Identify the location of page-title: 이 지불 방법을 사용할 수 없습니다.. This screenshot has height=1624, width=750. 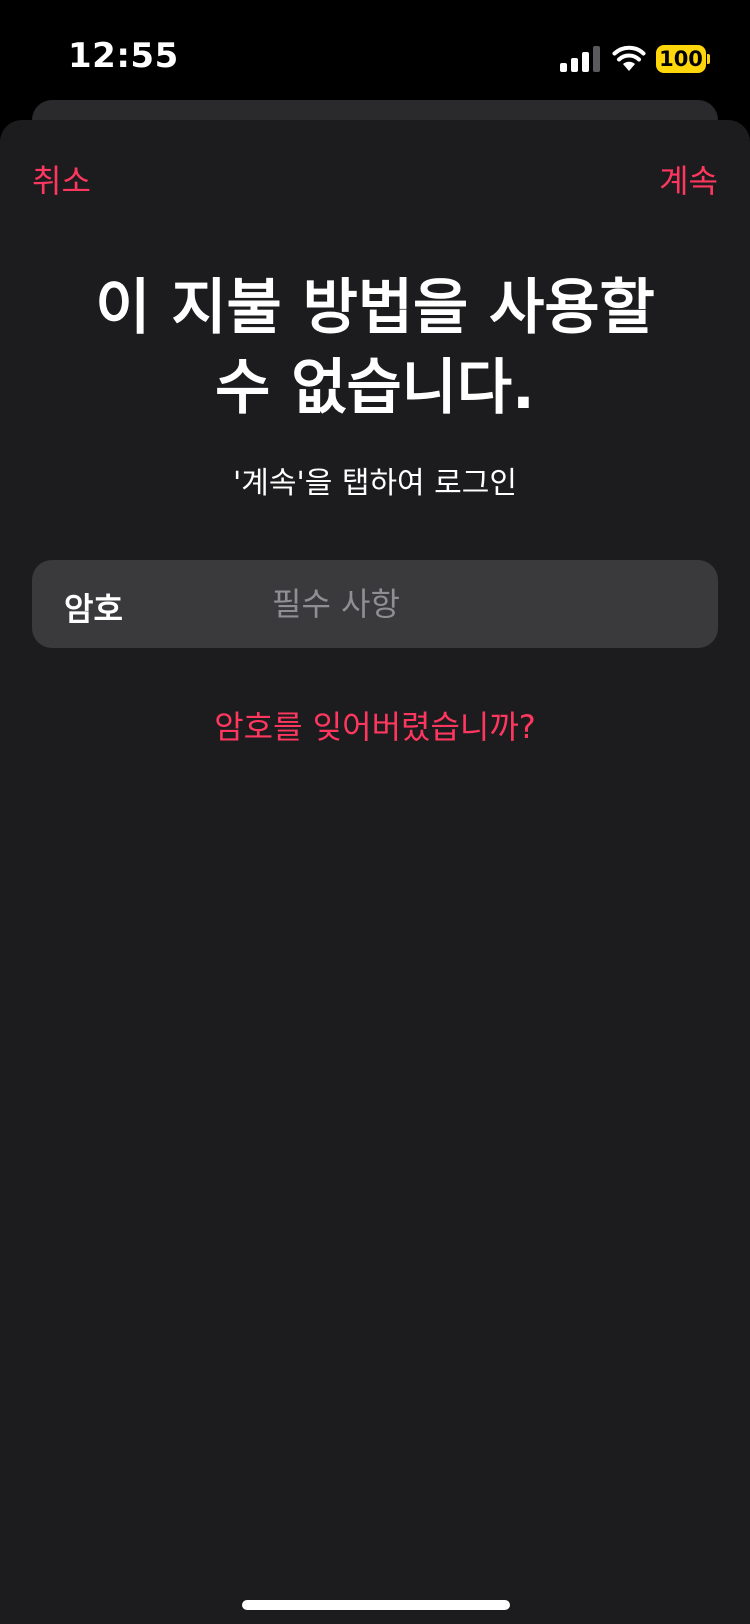
(375, 348).